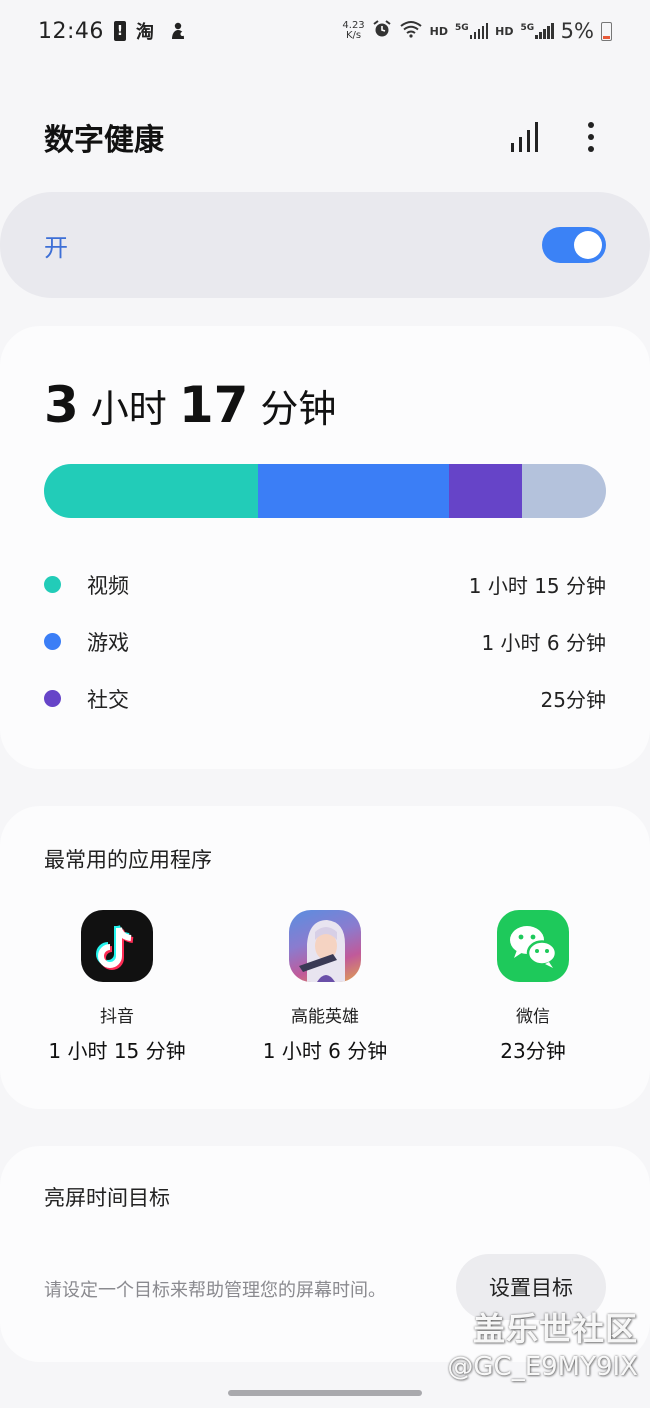 Image resolution: width=650 pixels, height=1408 pixels. Describe the element at coordinates (56, 247) in the screenshot. I see `toggle-label: 开` at that location.